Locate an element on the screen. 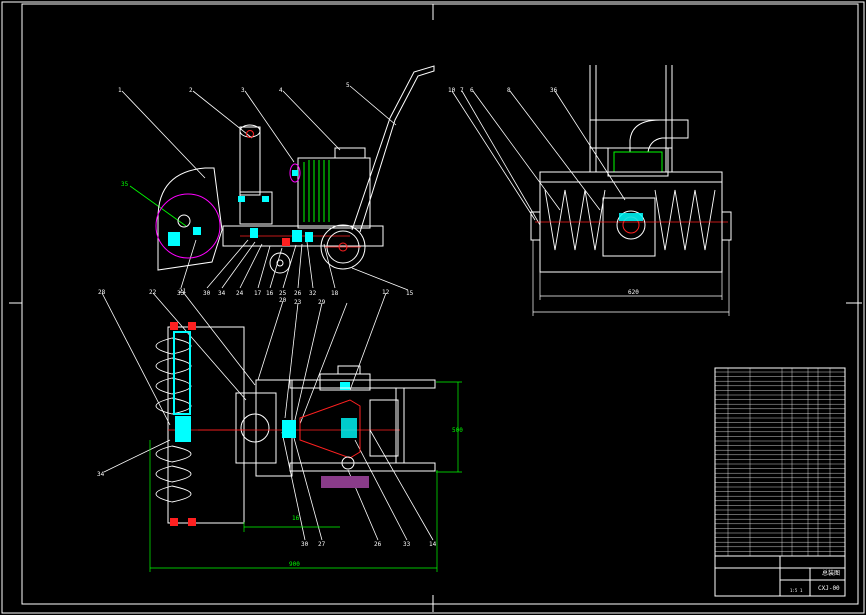  drawing-title: 总装图 is located at coordinates (831, 573).